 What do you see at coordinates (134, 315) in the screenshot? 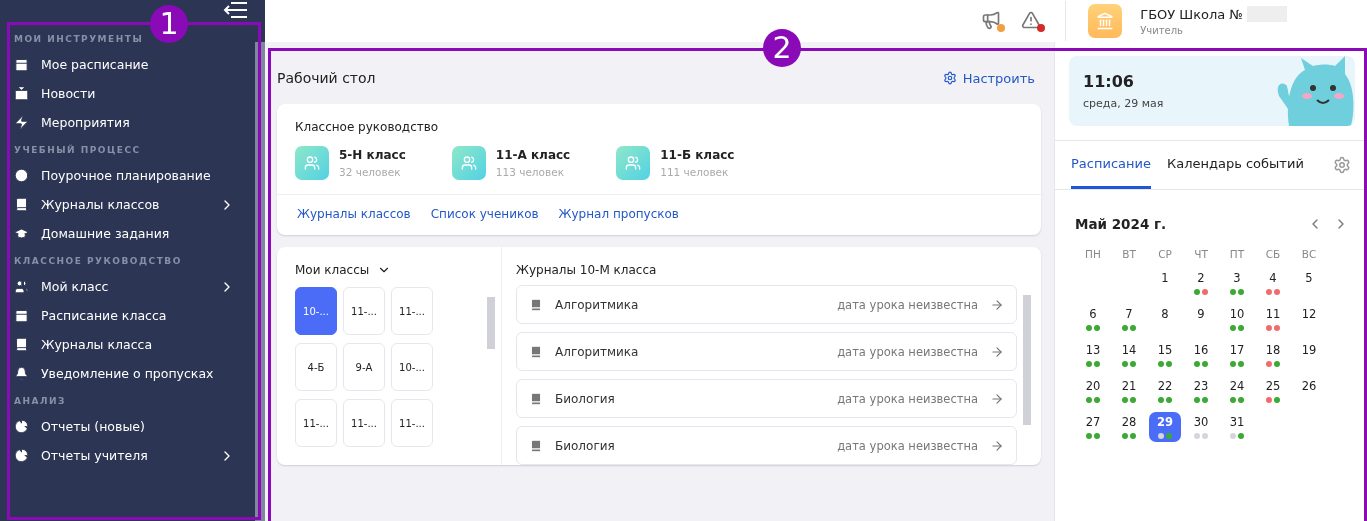
I see `menu-item: Расписание класса` at bounding box center [134, 315].